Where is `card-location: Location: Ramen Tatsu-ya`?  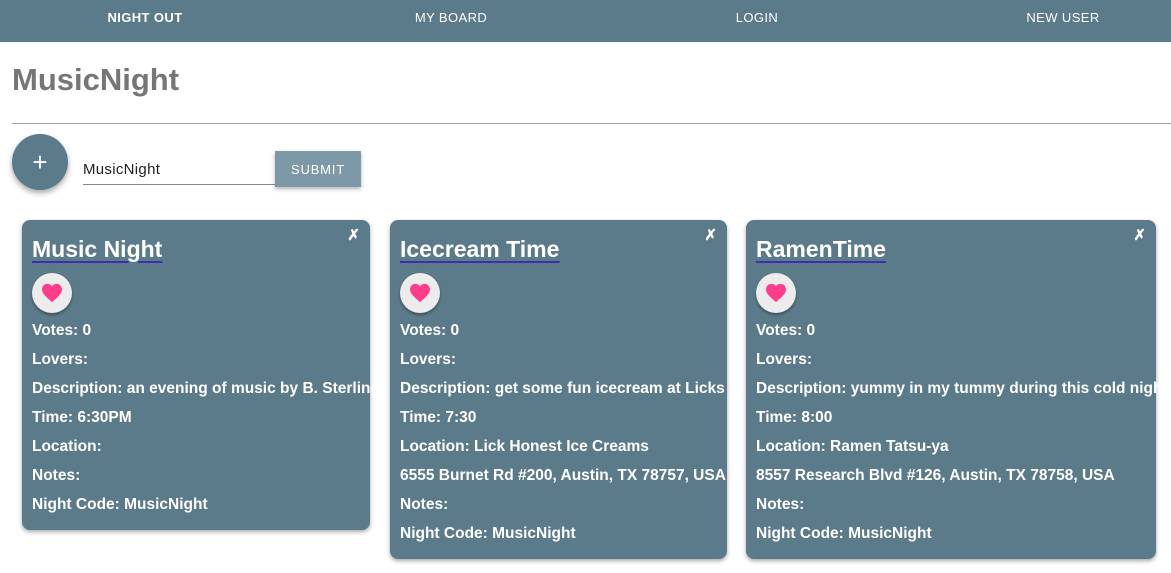 card-location: Location: Ramen Tatsu-ya is located at coordinates (852, 446).